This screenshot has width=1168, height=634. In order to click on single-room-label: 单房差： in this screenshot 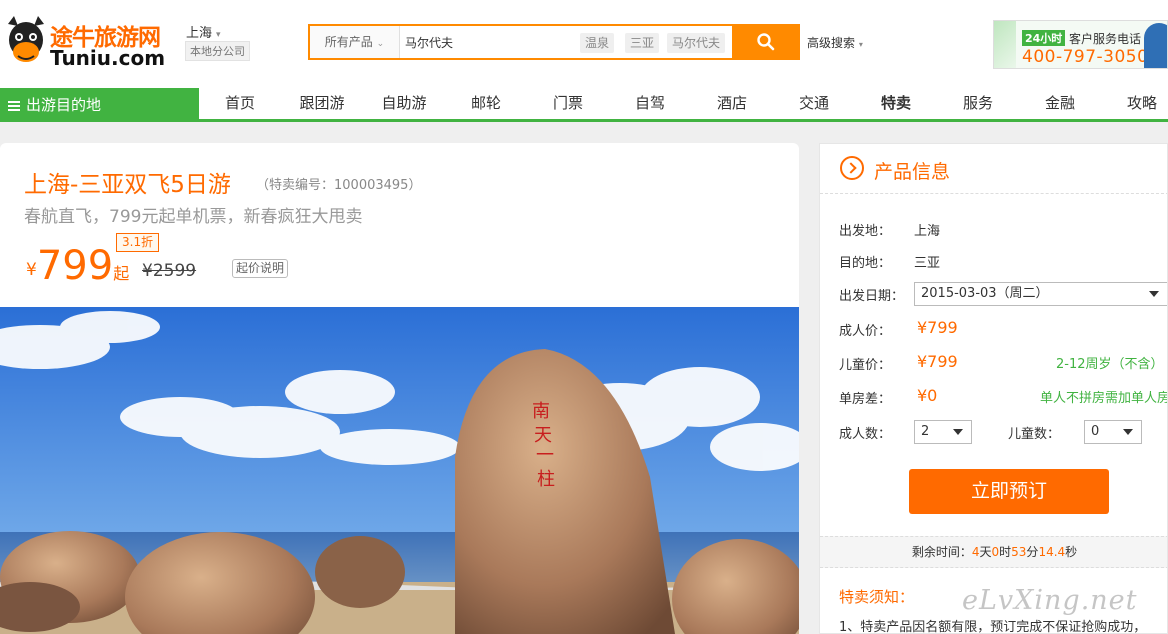, I will do `click(865, 399)`.